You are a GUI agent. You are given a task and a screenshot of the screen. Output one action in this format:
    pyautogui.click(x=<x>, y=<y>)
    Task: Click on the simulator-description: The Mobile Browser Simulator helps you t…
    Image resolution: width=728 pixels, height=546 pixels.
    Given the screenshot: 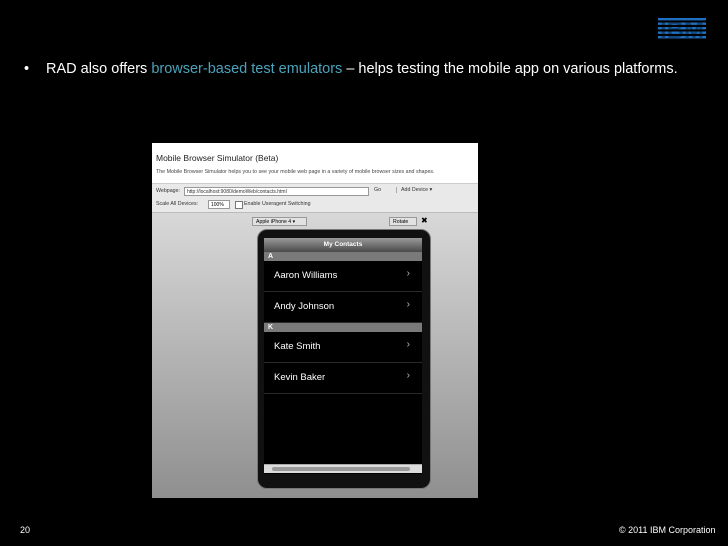 What is the action you would take?
    pyautogui.click(x=295, y=172)
    